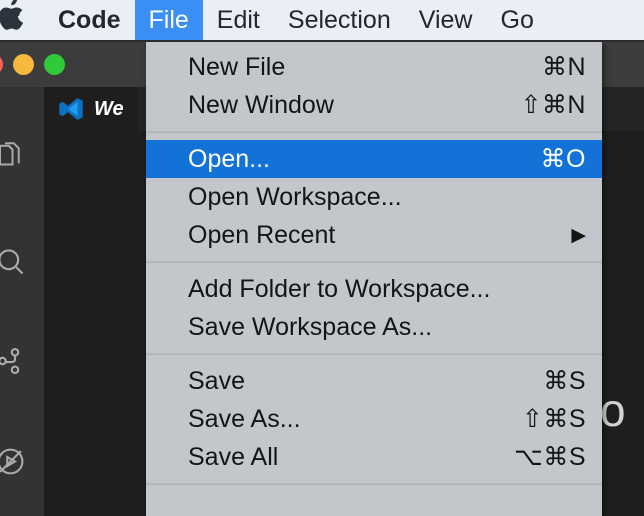 This screenshot has height=516, width=644. I want to click on apple-logo-icon, so click(15, 17).